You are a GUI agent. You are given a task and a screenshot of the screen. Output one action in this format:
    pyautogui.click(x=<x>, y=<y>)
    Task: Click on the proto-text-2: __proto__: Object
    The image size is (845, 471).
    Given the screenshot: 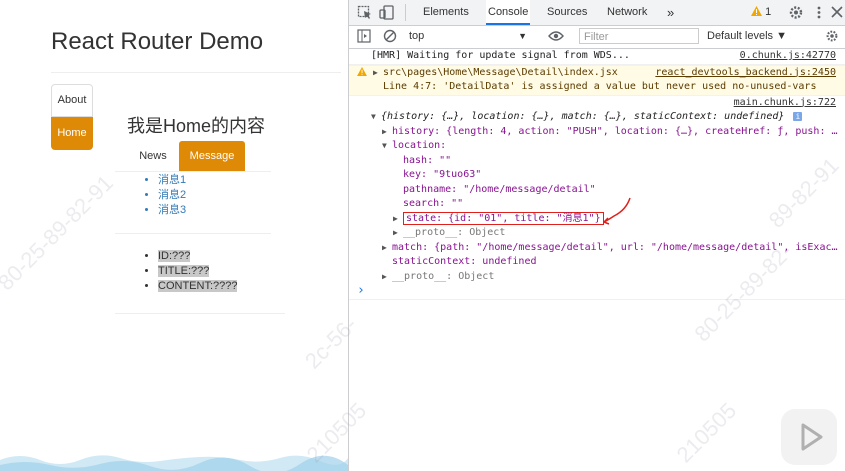 What is the action you would take?
    pyautogui.click(x=443, y=276)
    